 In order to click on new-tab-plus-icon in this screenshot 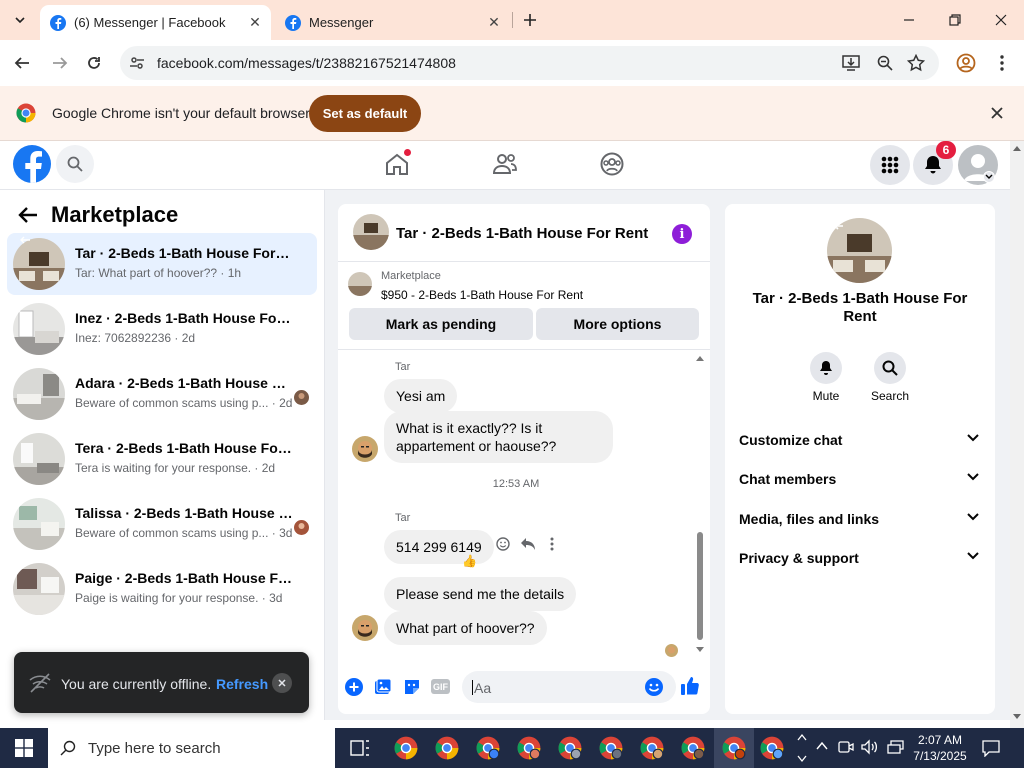, I will do `click(530, 20)`.